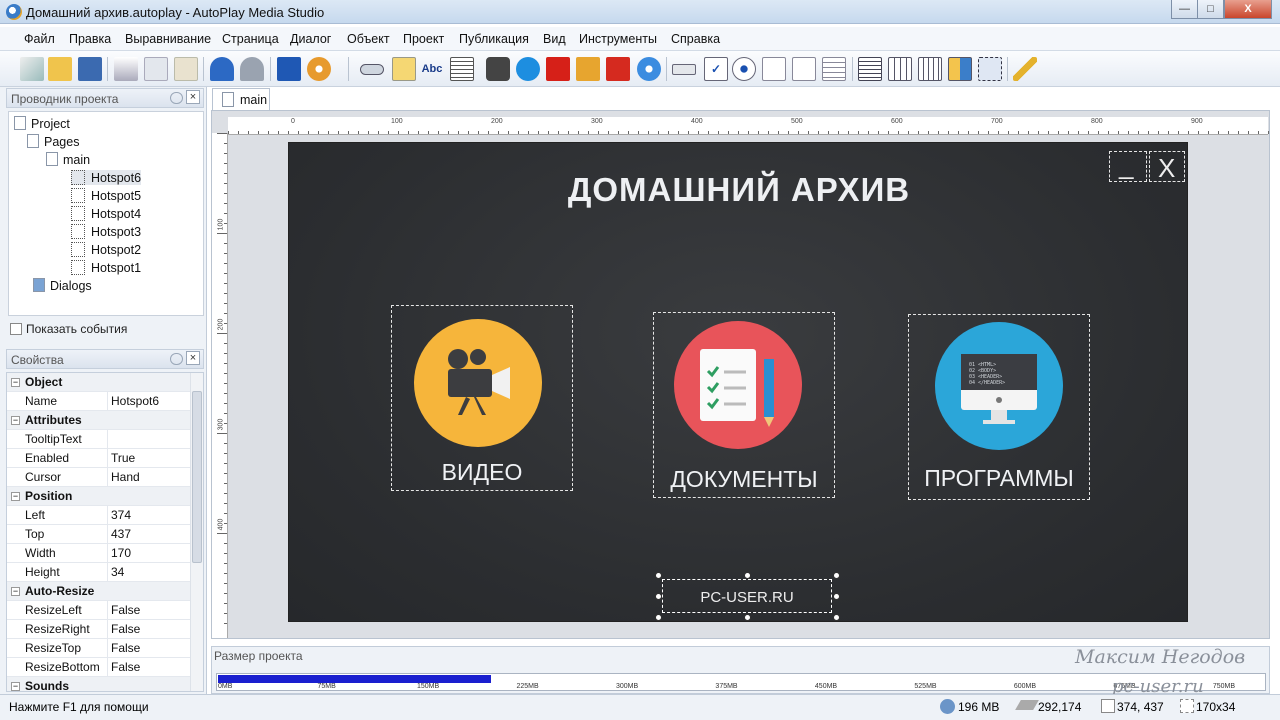 Image resolution: width=1280 pixels, height=720 pixels. Describe the element at coordinates (196, 532) in the screenshot. I see `properties-scrollbar` at that location.